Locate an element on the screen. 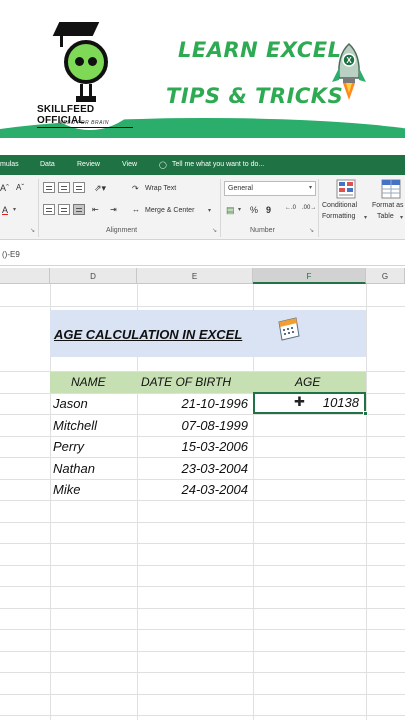 The image size is (405, 720). format-as-table-dropdown-icon: ▾ is located at coordinates (401, 217).